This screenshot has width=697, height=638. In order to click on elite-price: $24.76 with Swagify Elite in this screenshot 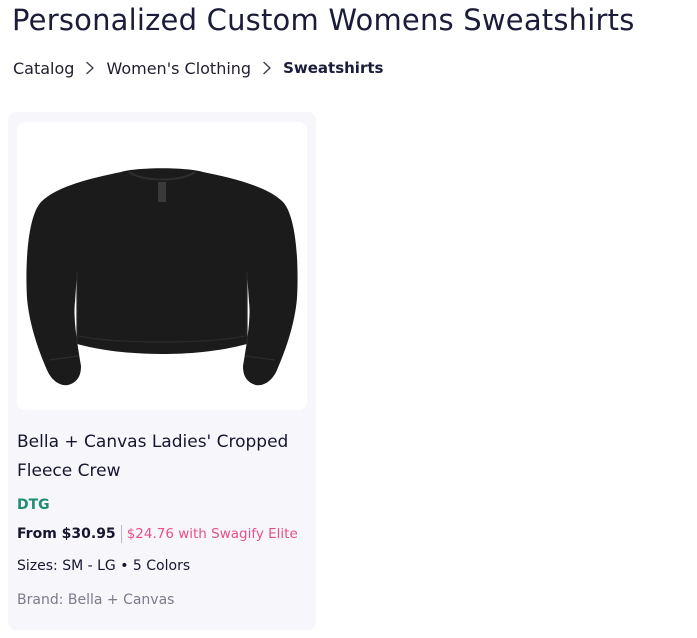, I will do `click(212, 534)`.